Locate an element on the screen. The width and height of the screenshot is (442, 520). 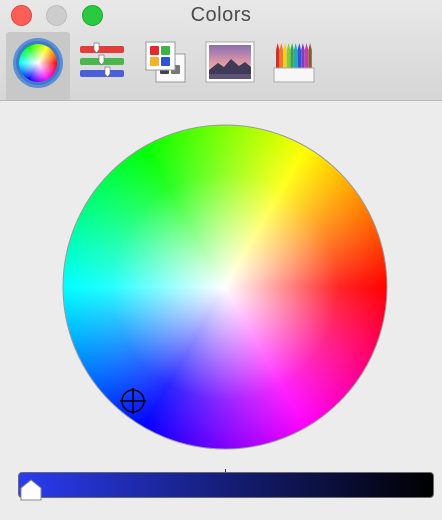
tab-image-palettes is located at coordinates (230, 66).